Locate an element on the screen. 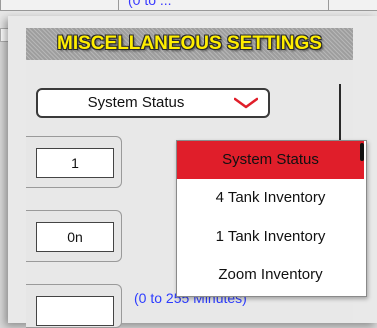 The height and width of the screenshot is (328, 377). value-field-1: 1 is located at coordinates (75, 163).